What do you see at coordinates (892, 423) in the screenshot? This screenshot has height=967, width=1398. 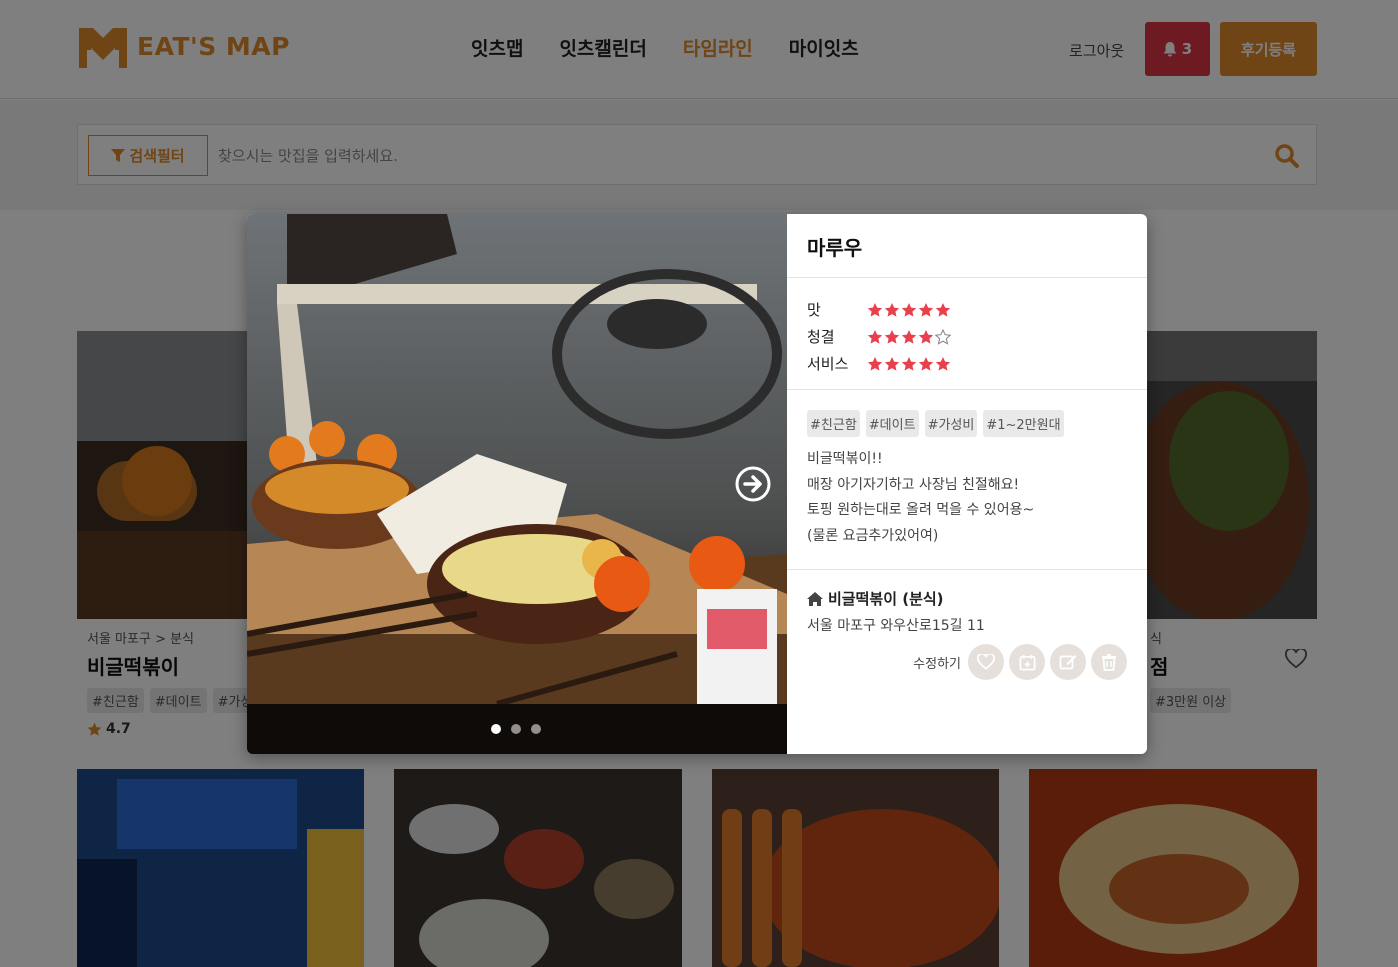 I see `tag: #데이트` at bounding box center [892, 423].